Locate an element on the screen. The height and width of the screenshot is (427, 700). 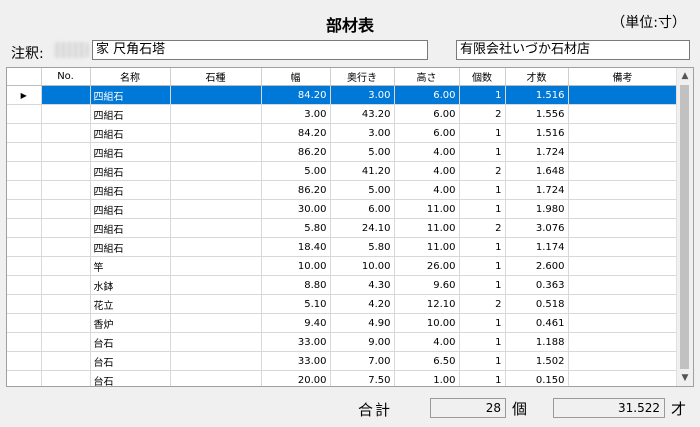
table-row: 香炉 9.40 4.90 10.00 1 0.461 is located at coordinates (342, 323).